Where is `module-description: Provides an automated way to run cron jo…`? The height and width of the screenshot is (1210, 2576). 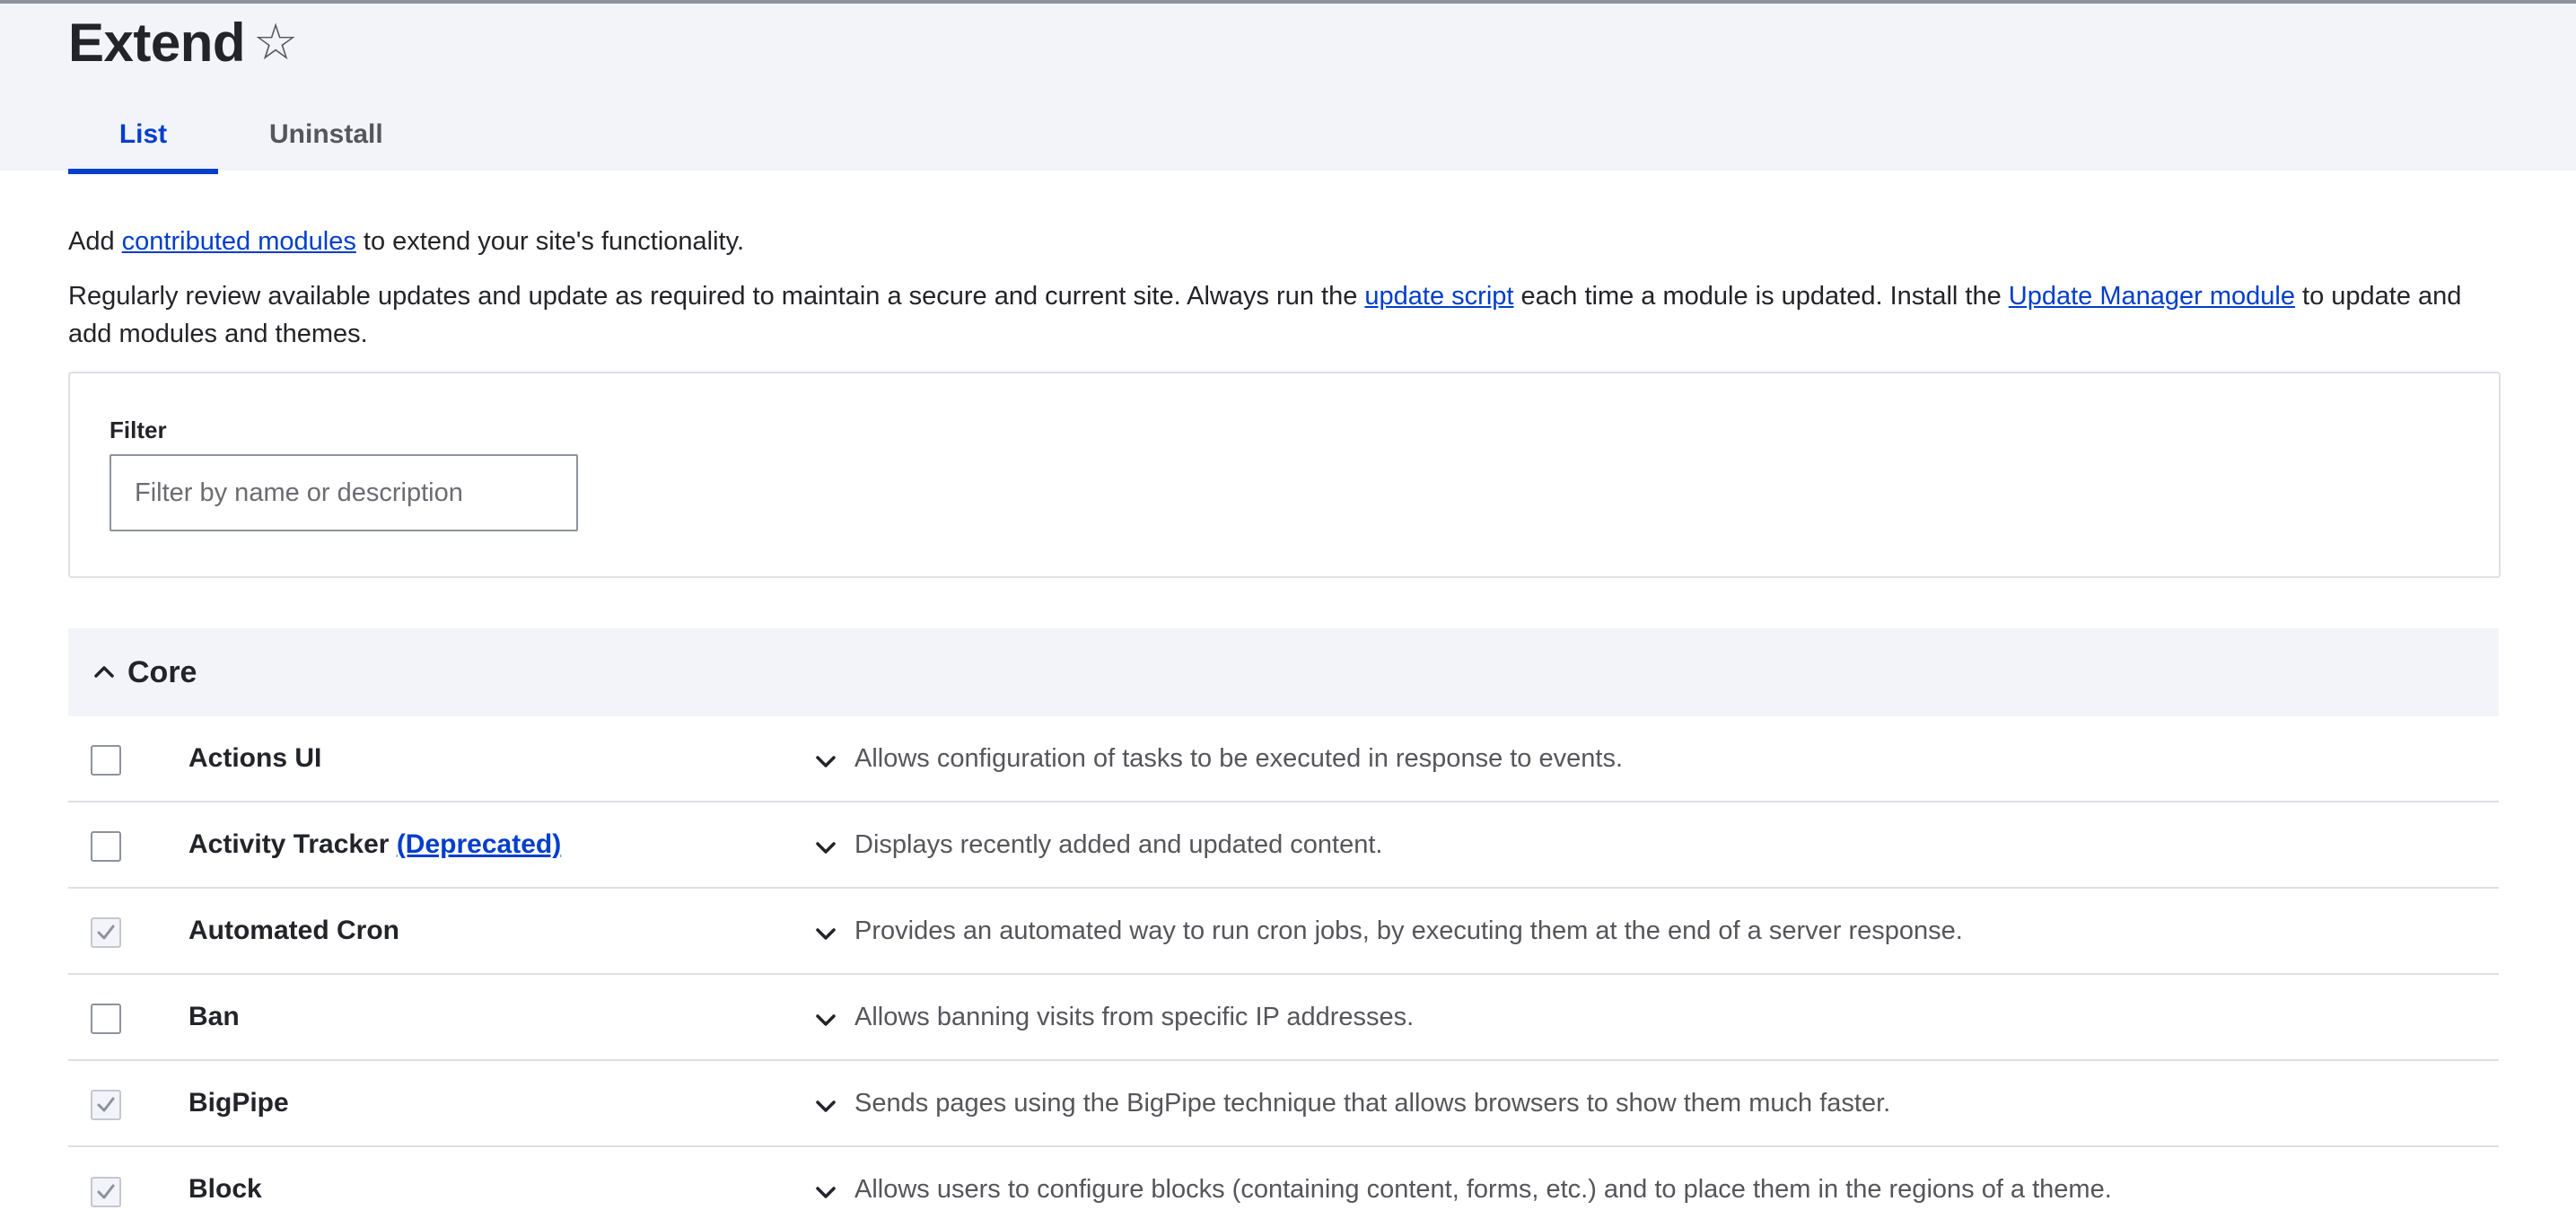
module-description: Provides an automated way to run cron jo… is located at coordinates (1408, 930).